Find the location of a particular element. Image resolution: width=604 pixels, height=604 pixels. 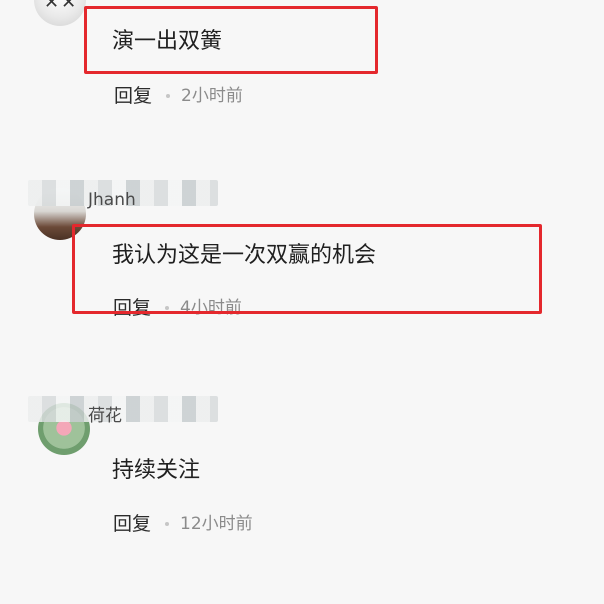

username: 荷花 is located at coordinates (123, 410).